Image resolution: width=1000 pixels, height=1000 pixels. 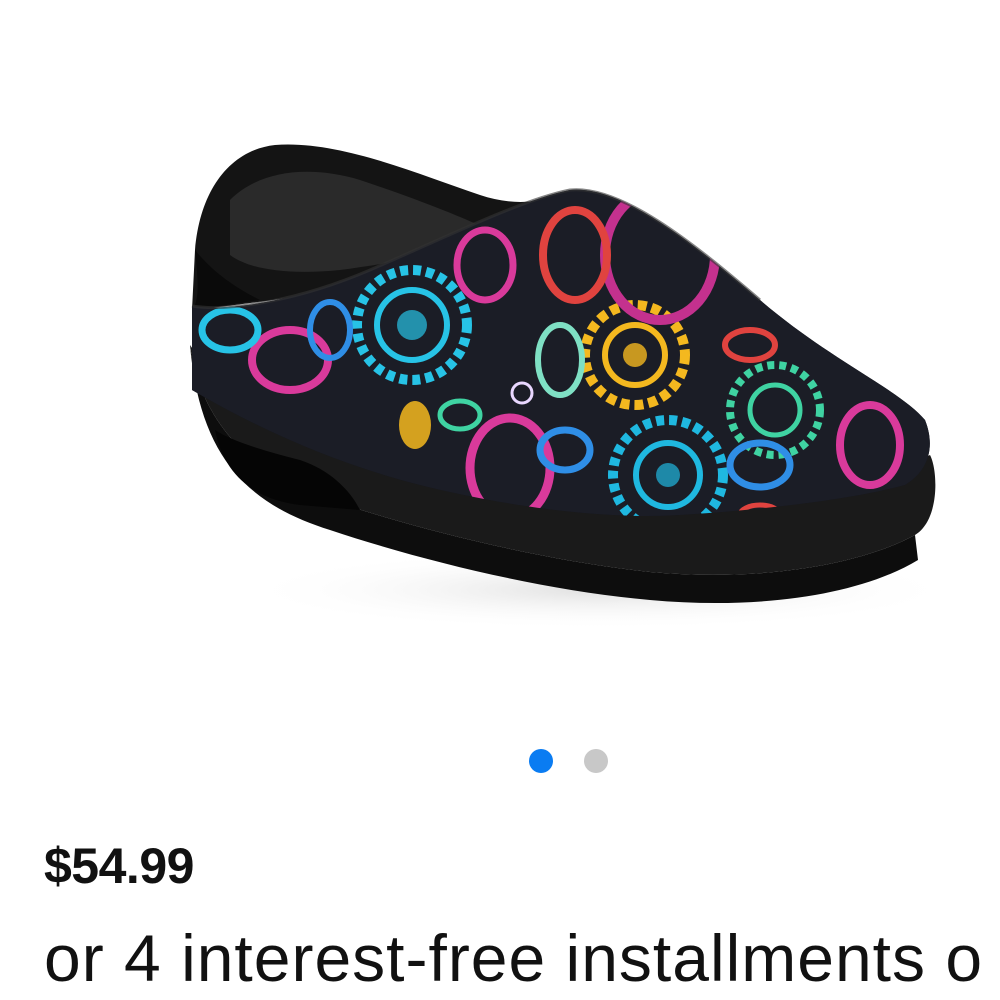 What do you see at coordinates (119, 866) in the screenshot?
I see `product-price: $54.99` at bounding box center [119, 866].